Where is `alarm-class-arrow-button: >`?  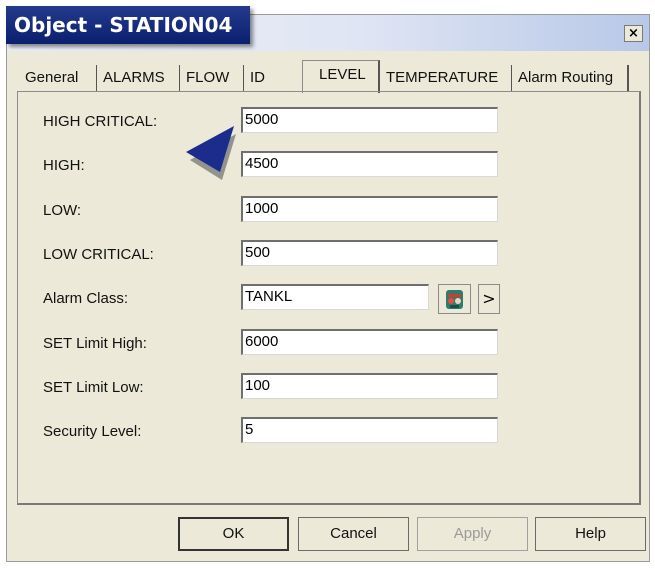 alarm-class-arrow-button: > is located at coordinates (489, 299).